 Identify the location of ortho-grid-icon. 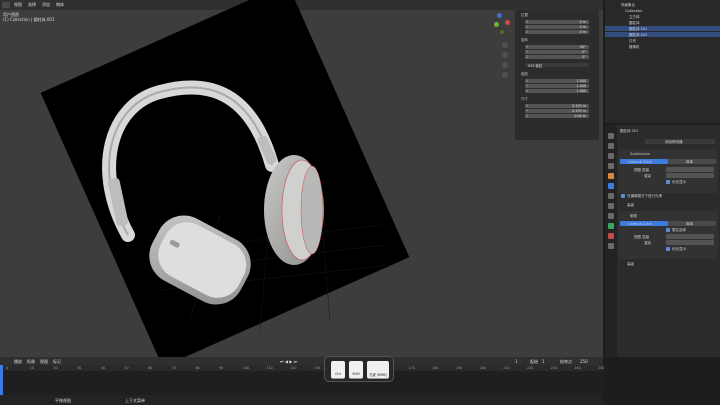
(505, 75).